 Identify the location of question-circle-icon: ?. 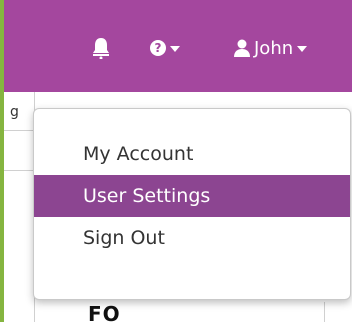
(158, 48).